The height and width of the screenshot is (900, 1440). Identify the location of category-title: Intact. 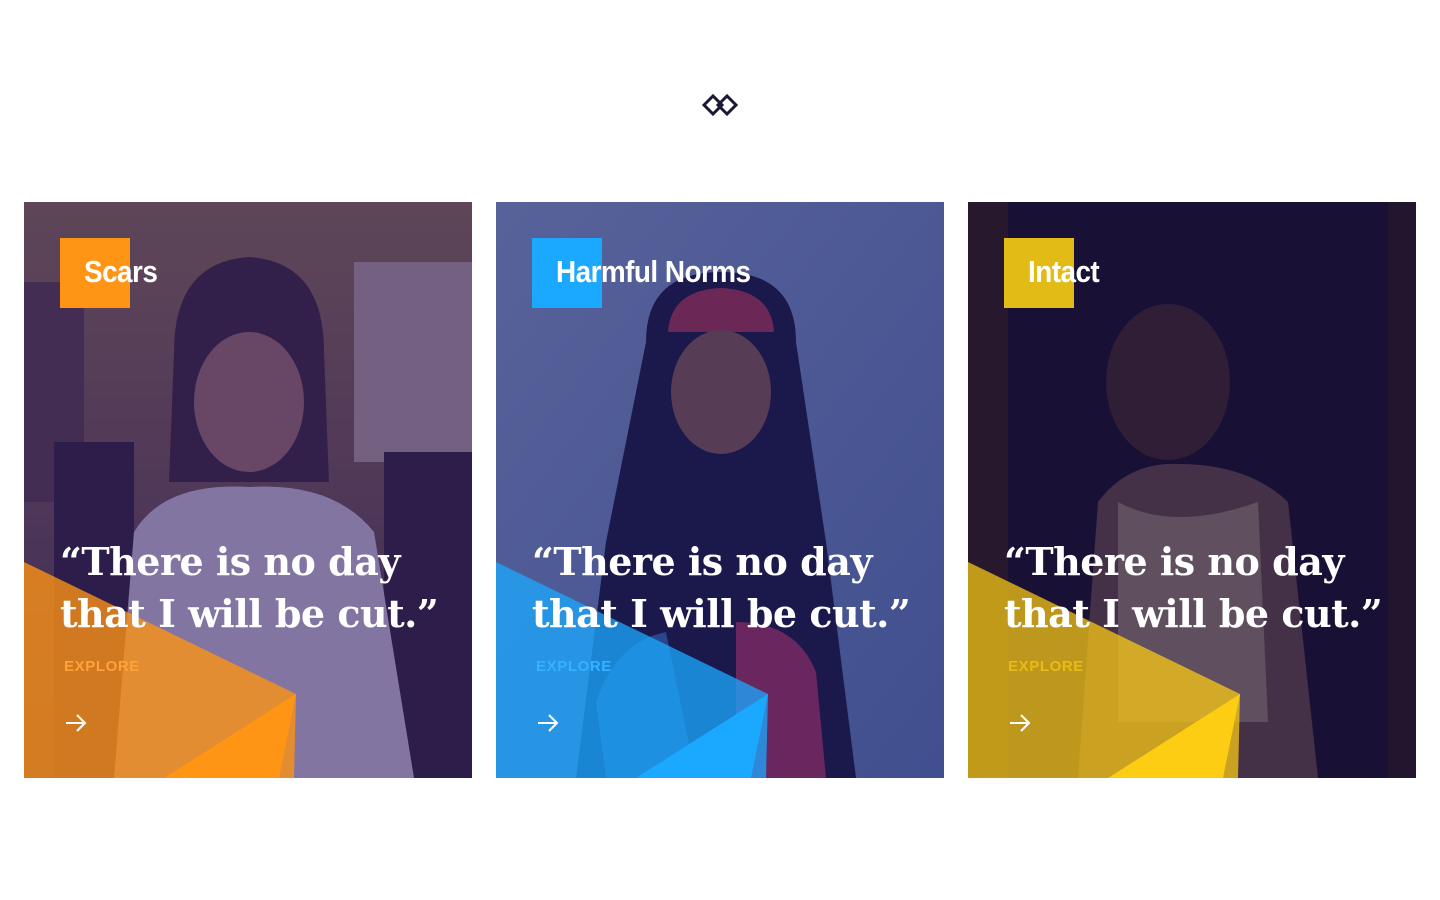
(1064, 271).